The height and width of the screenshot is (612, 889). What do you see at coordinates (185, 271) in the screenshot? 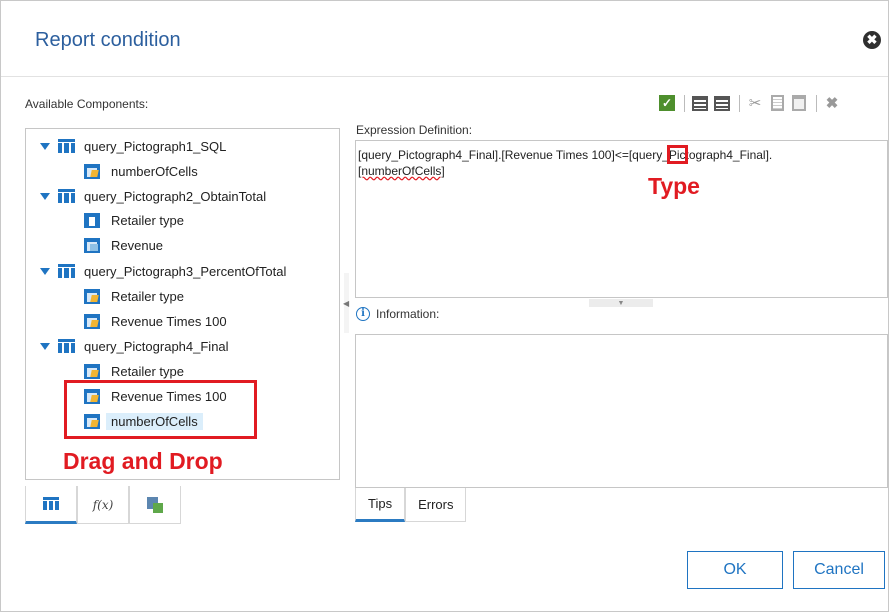
I see `tree-node-label: query_Pictograph3_PercentOfTotal` at bounding box center [185, 271].